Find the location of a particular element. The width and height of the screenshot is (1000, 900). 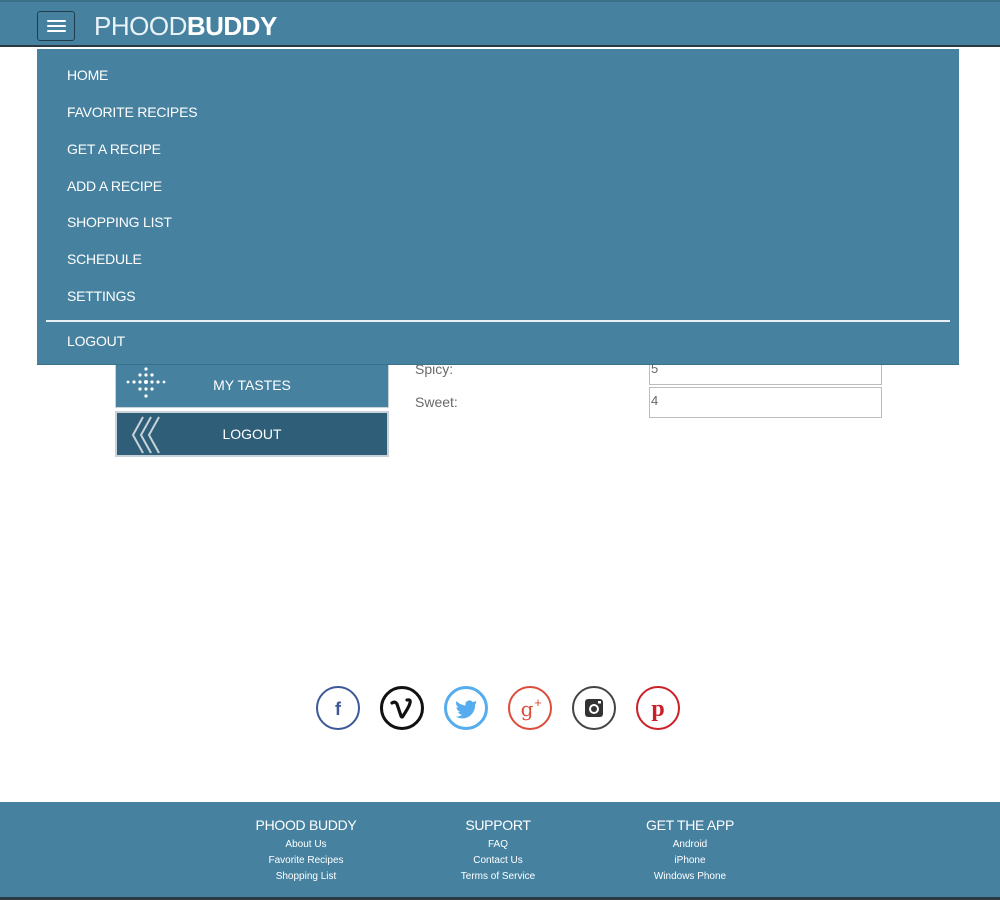

menu-divider is located at coordinates (498, 321).